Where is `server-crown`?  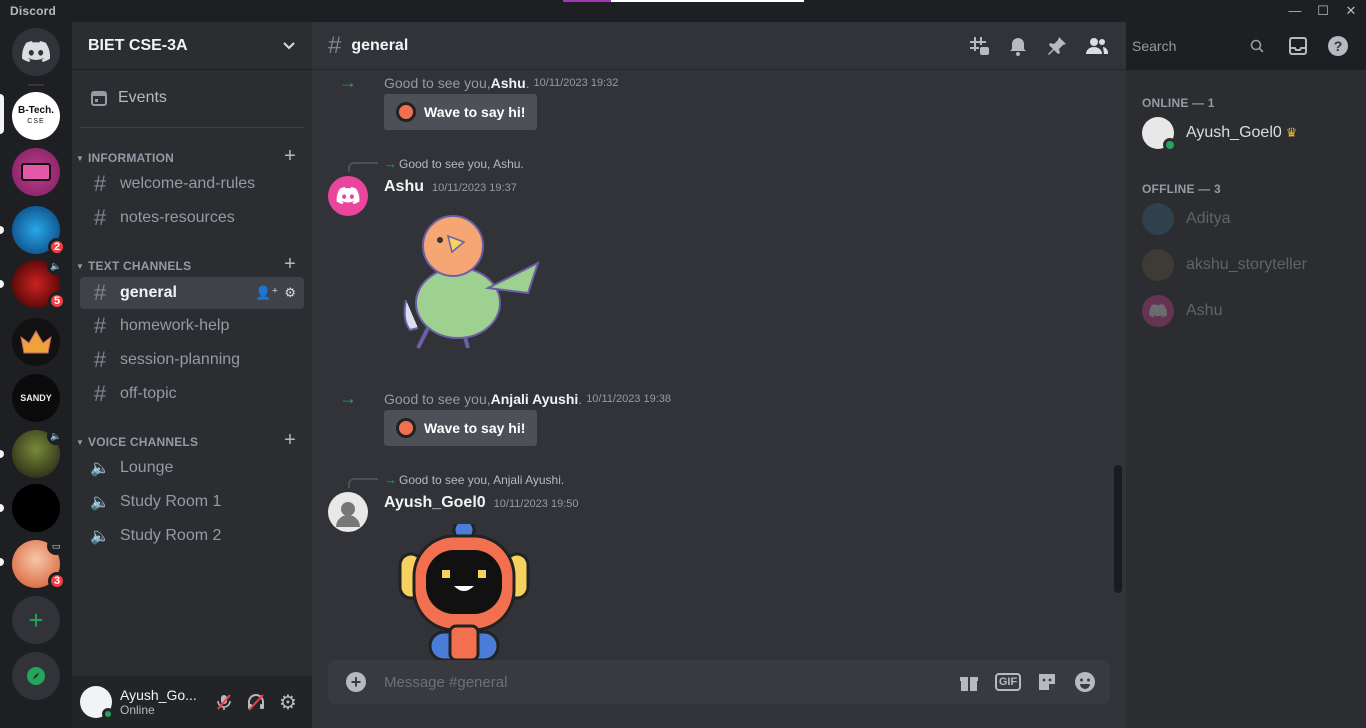
server-crown is located at coordinates (36, 342).